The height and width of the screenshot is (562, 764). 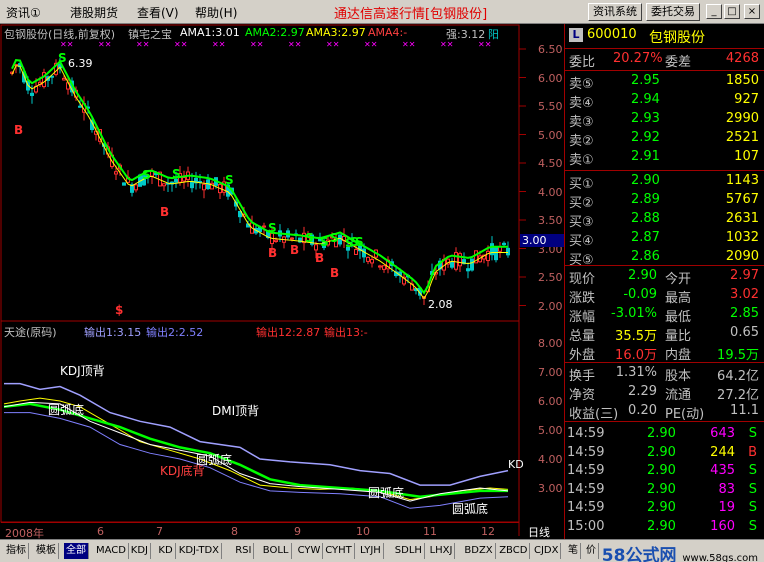 What do you see at coordinates (742, 80) in the screenshot?
I see `ask-volume: 1850` at bounding box center [742, 80].